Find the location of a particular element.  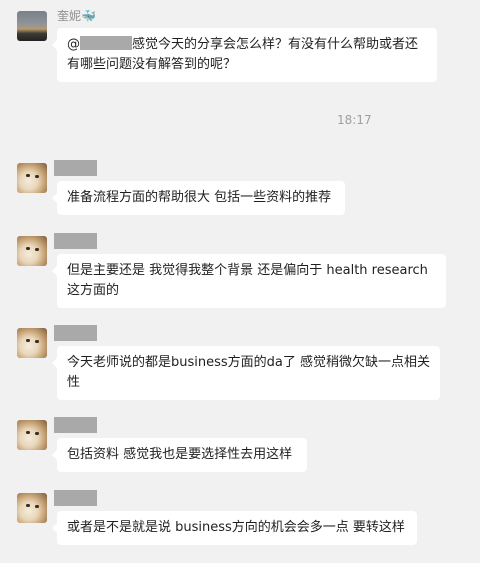

message-text: 今天老师说的都是business方面的da了 感觉稍微欠缺一点相关性 is located at coordinates (249, 372).